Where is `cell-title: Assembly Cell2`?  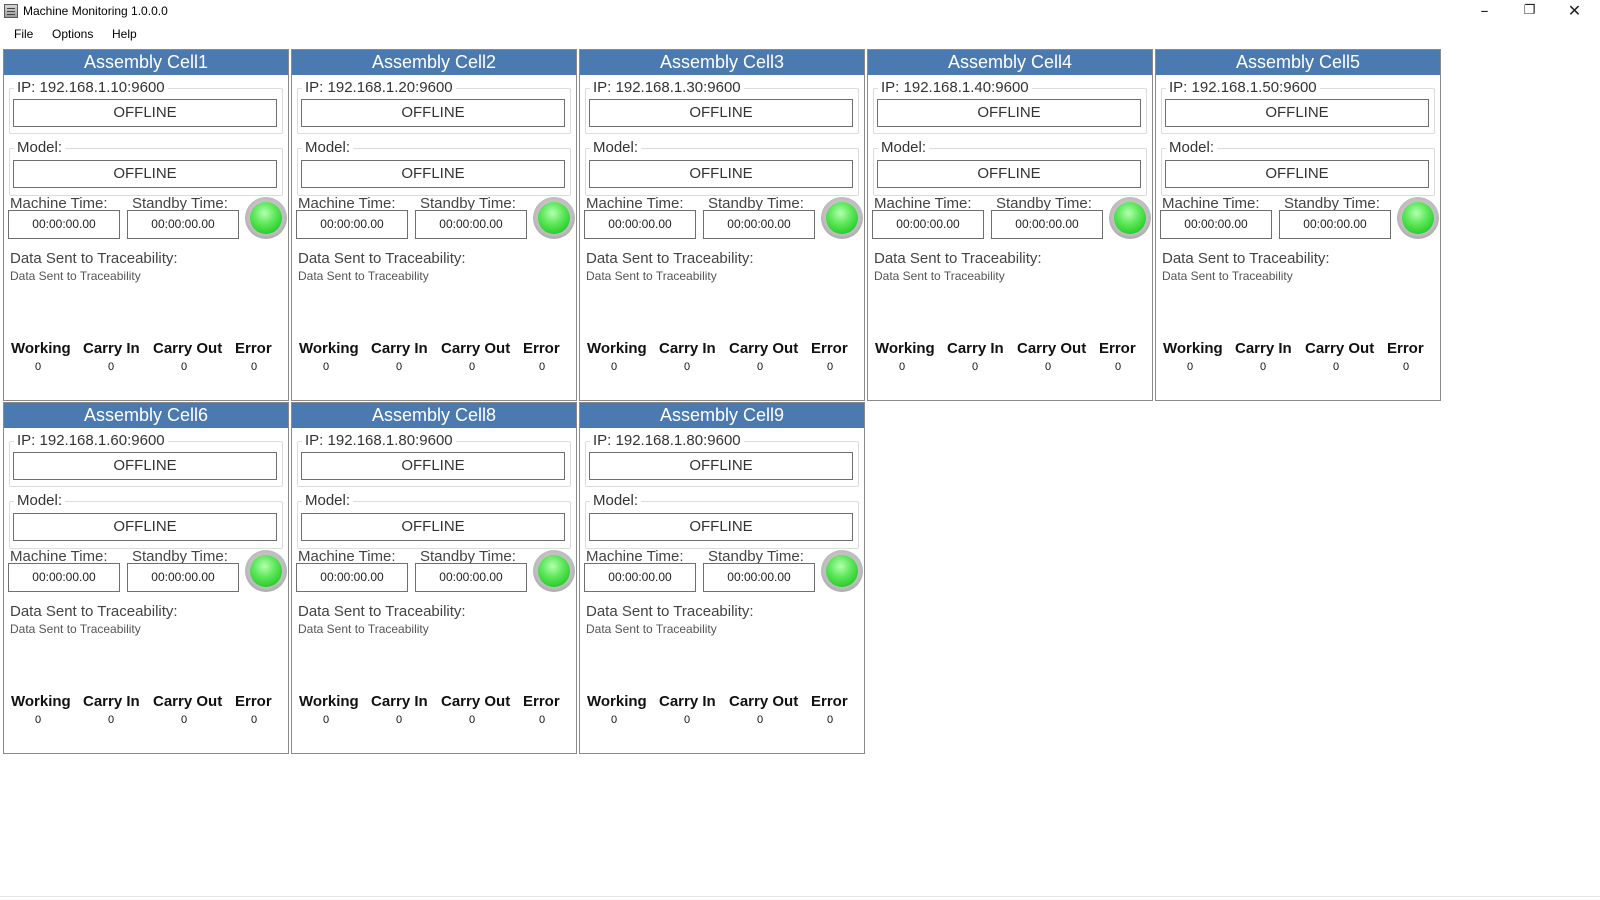
cell-title: Assembly Cell2 is located at coordinates (434, 62).